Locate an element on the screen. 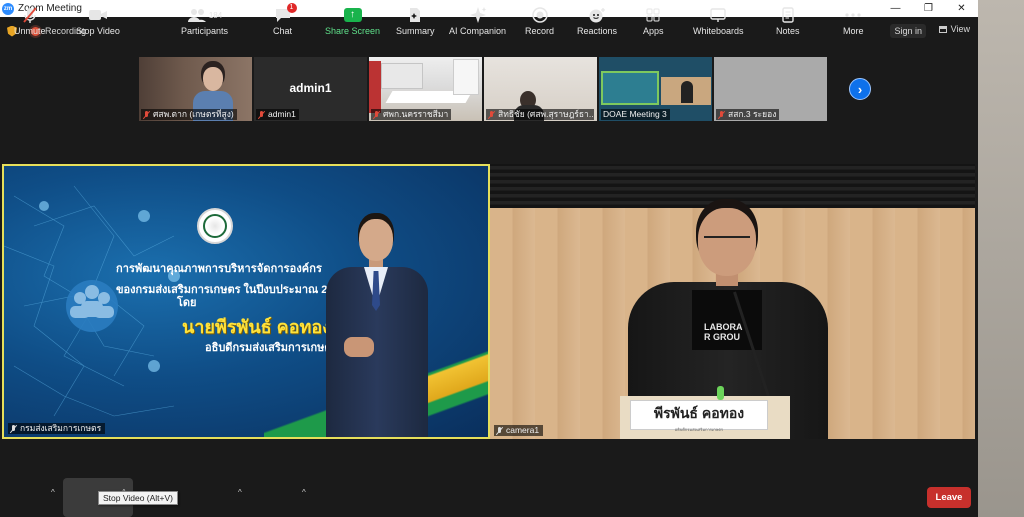 The image size is (1024, 517). view-label: View is located at coordinates (960, 29).